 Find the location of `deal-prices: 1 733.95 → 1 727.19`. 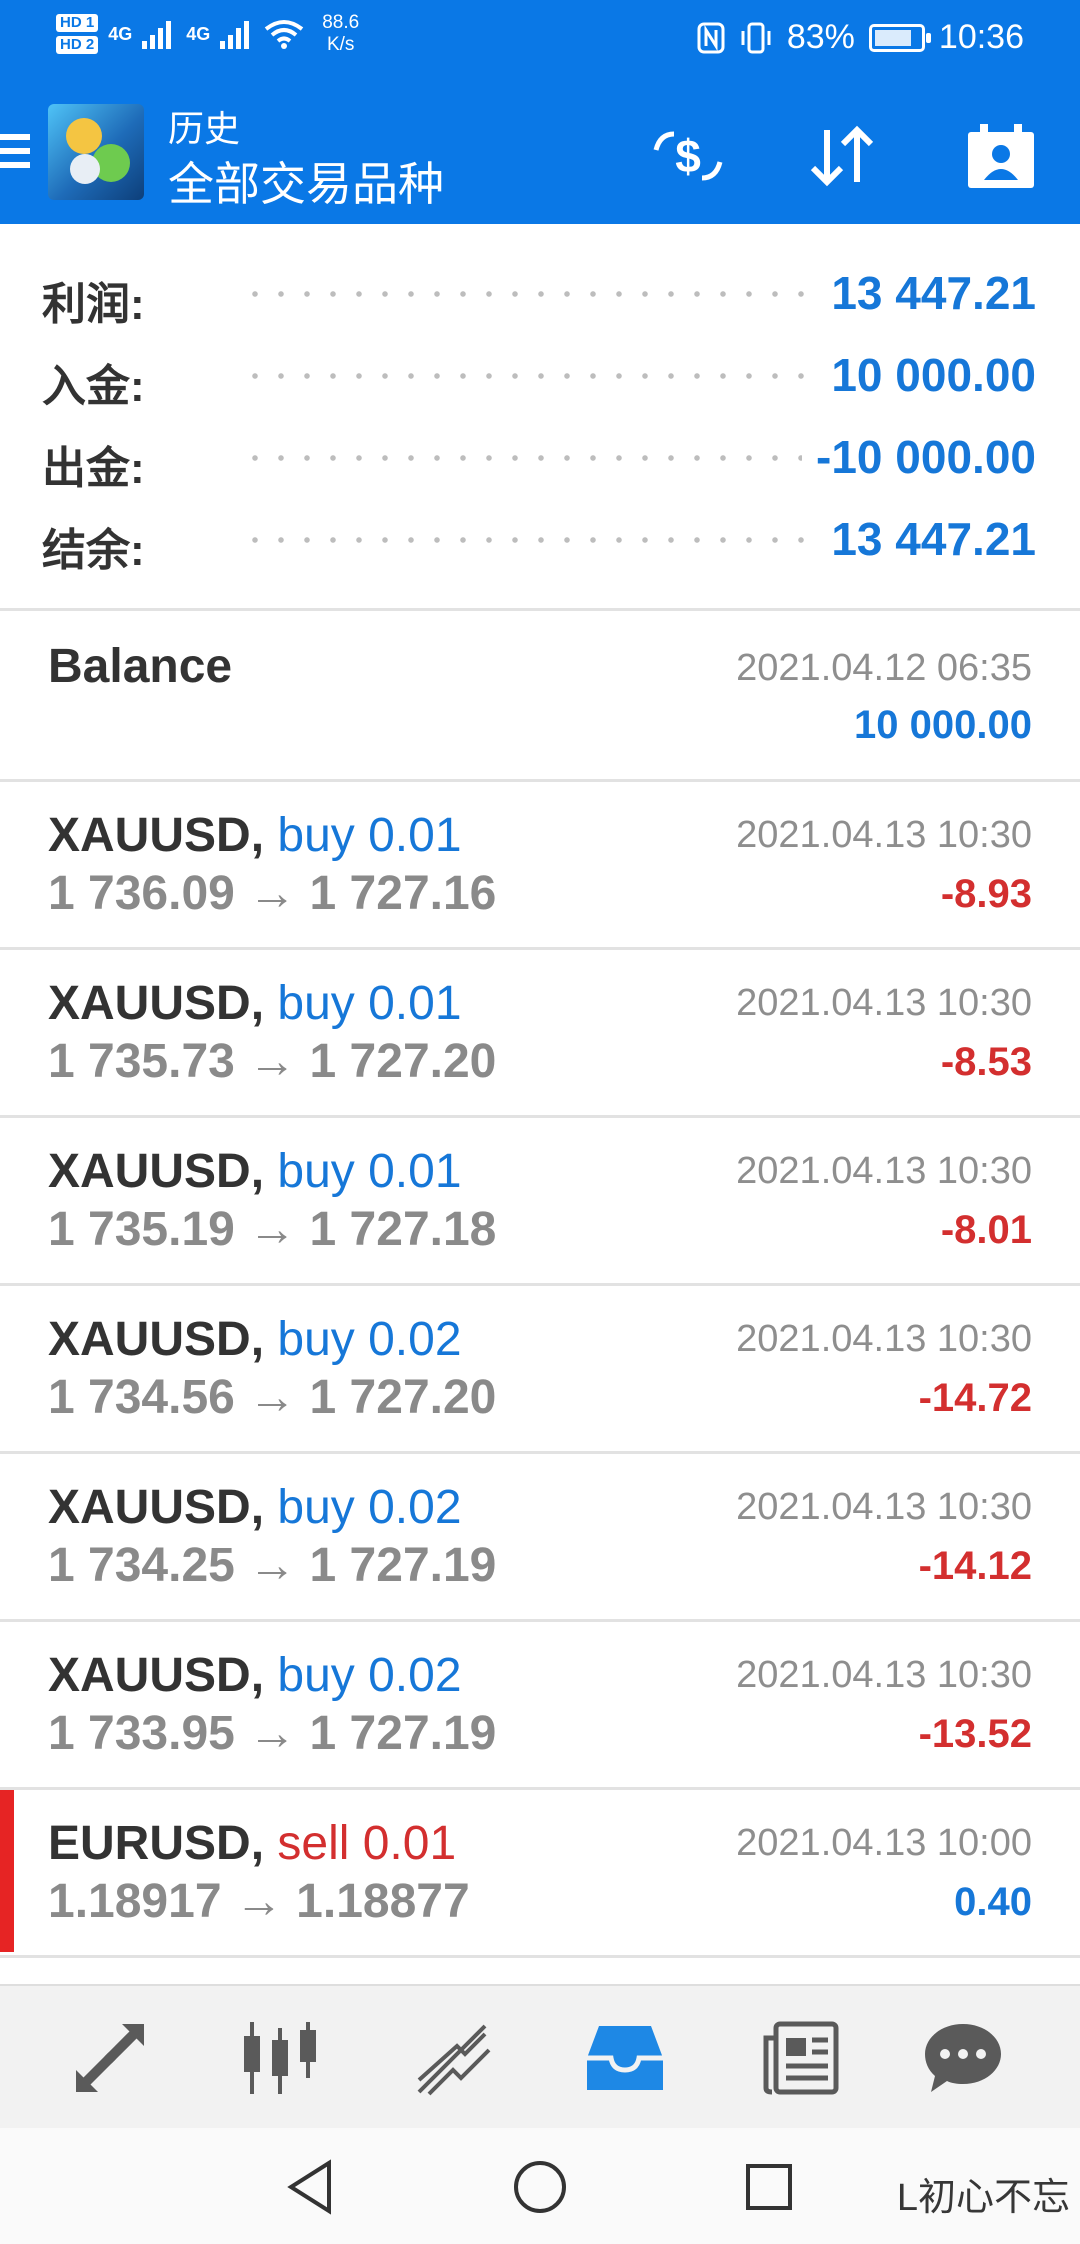

deal-prices: 1 733.95 → 1 727.19 is located at coordinates (272, 1733).